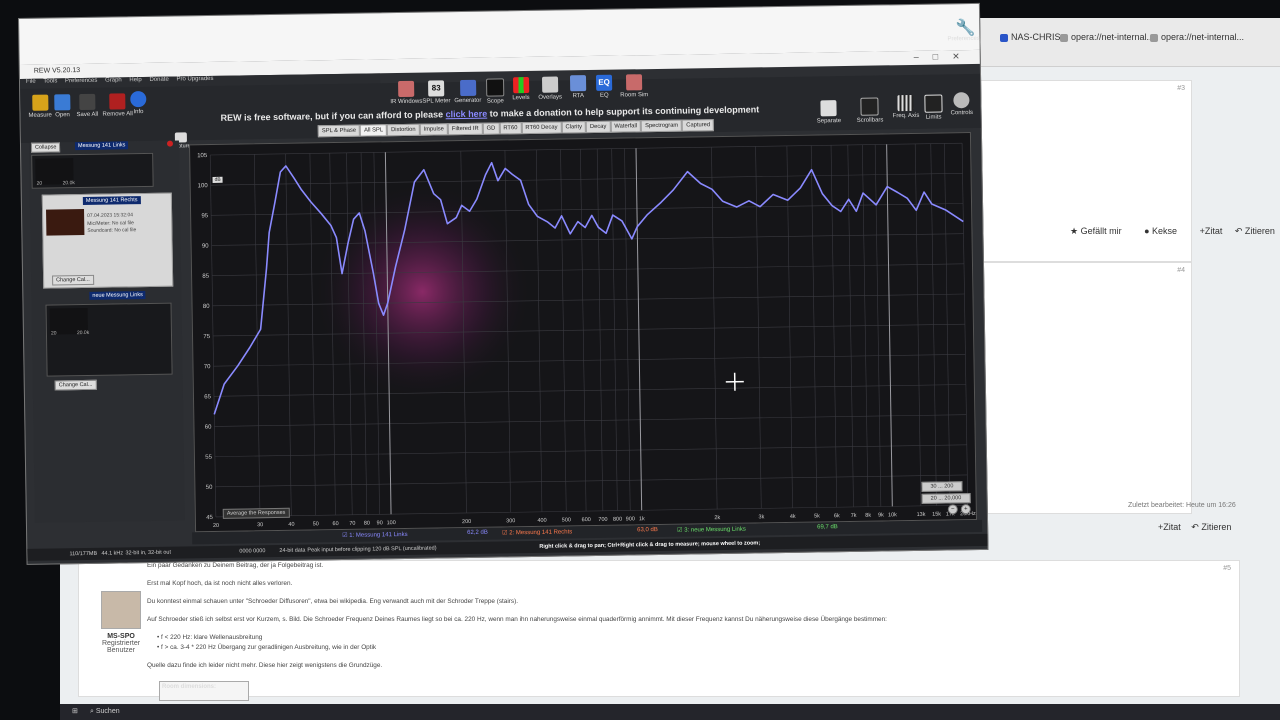  I want to click on x-tick-label: 9k, so click(881, 515).